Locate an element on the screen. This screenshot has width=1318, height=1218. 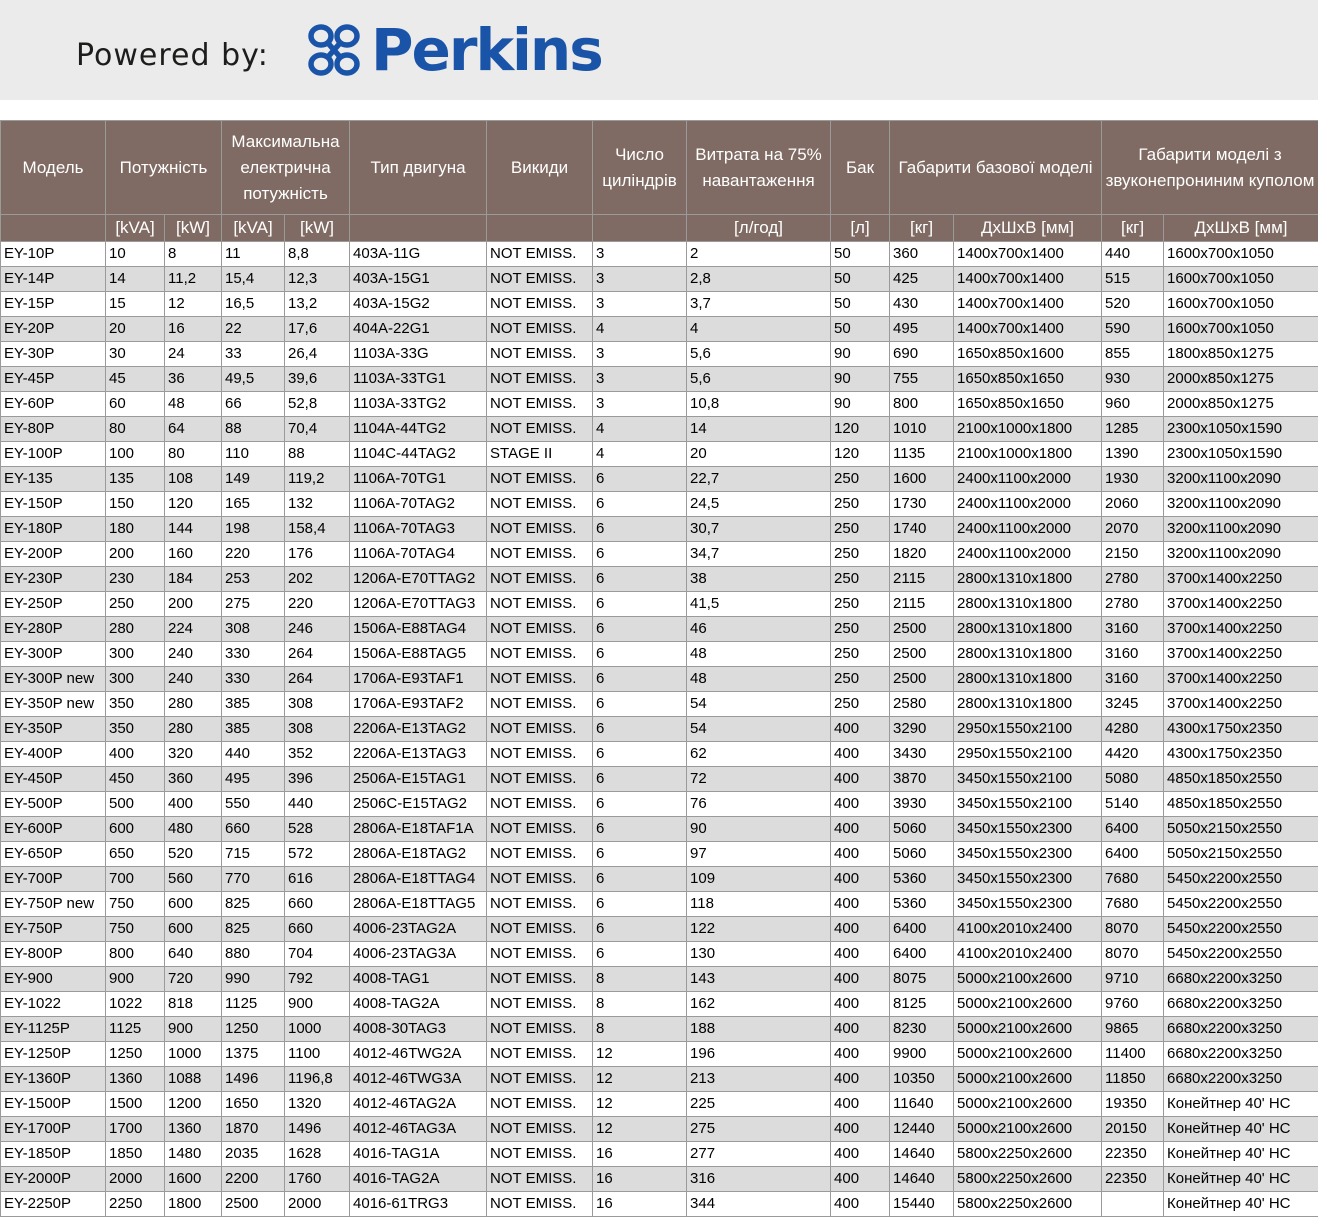
cell-power-kva: 80 is located at coordinates (135, 429).